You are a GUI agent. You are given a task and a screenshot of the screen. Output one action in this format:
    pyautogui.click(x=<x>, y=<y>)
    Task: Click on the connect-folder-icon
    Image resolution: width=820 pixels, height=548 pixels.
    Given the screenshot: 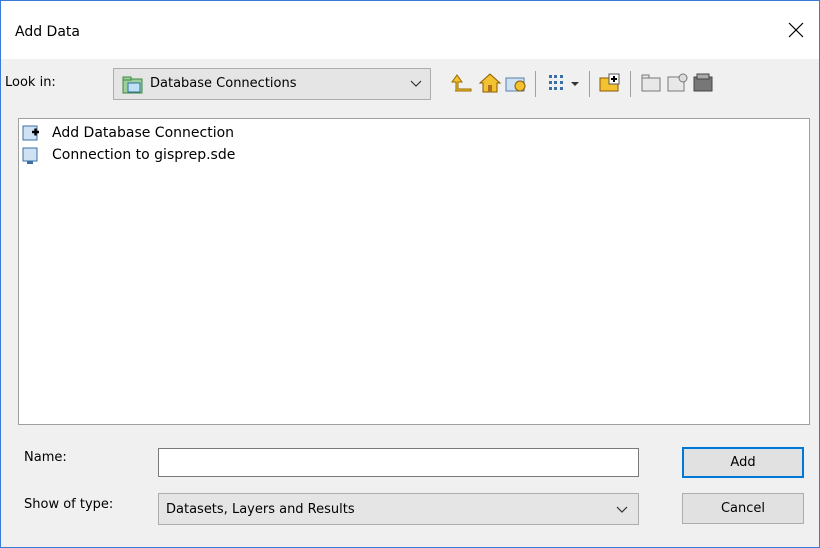 What is the action you would take?
    pyautogui.click(x=516, y=83)
    